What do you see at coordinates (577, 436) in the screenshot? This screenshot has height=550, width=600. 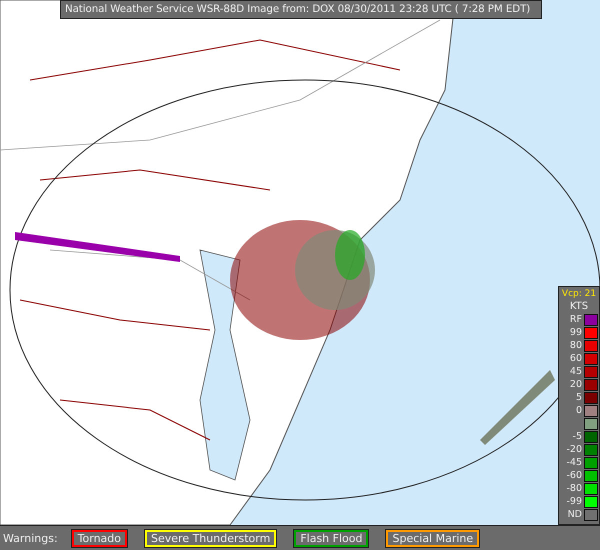 I see `legend-label: -5` at bounding box center [577, 436].